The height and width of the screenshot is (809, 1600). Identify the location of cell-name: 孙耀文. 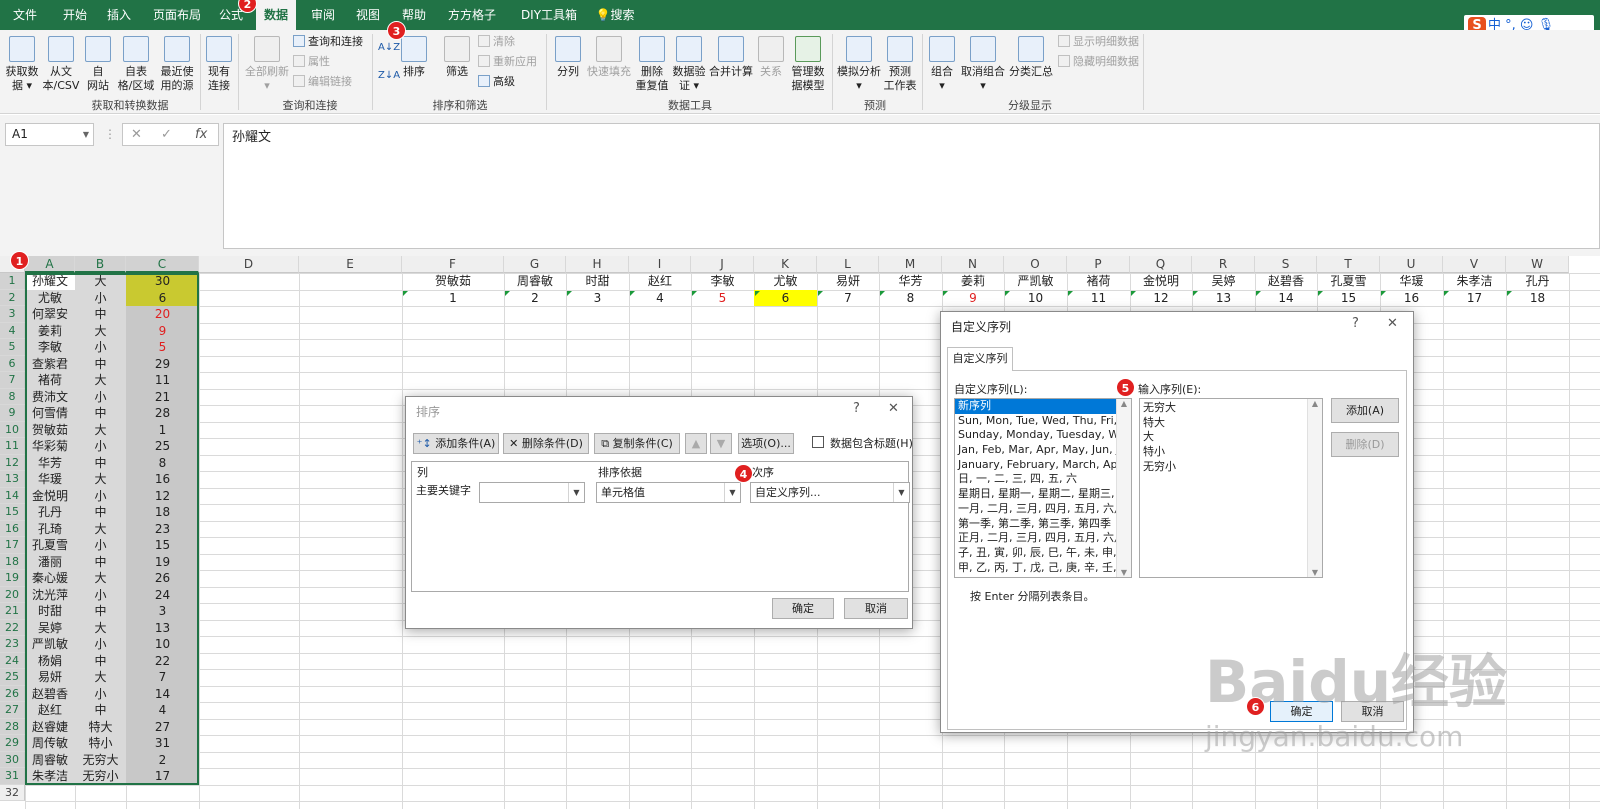
(50, 281).